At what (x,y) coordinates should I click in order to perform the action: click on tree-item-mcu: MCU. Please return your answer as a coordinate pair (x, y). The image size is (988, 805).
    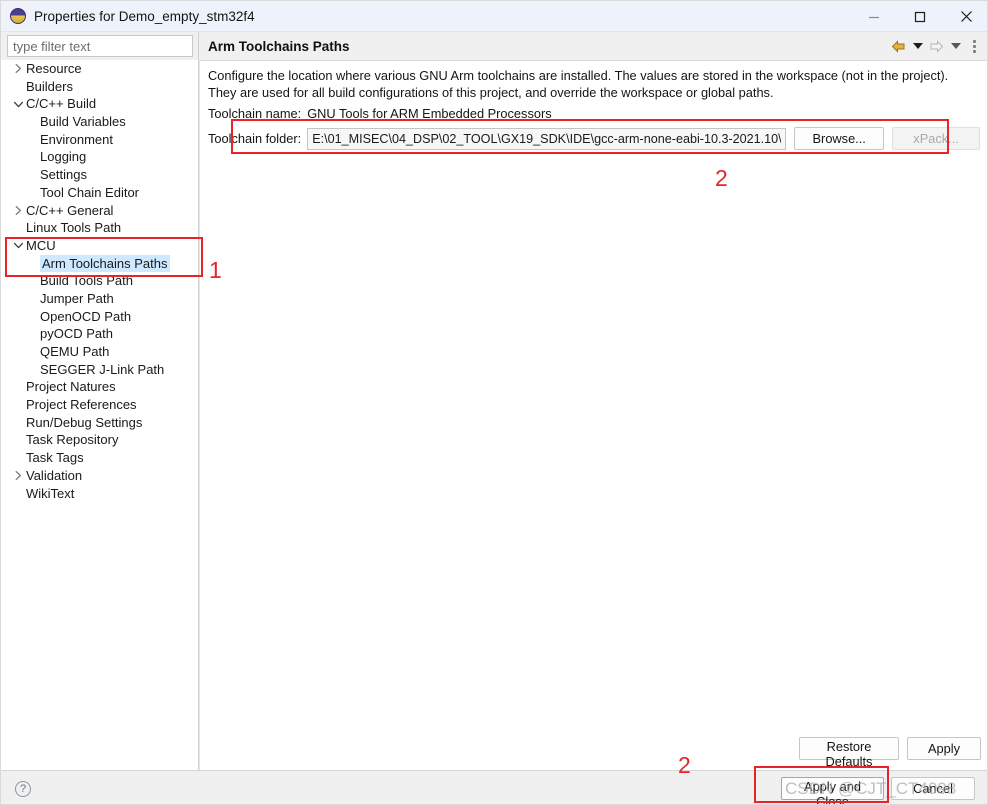
    Looking at the image, I should click on (99, 246).